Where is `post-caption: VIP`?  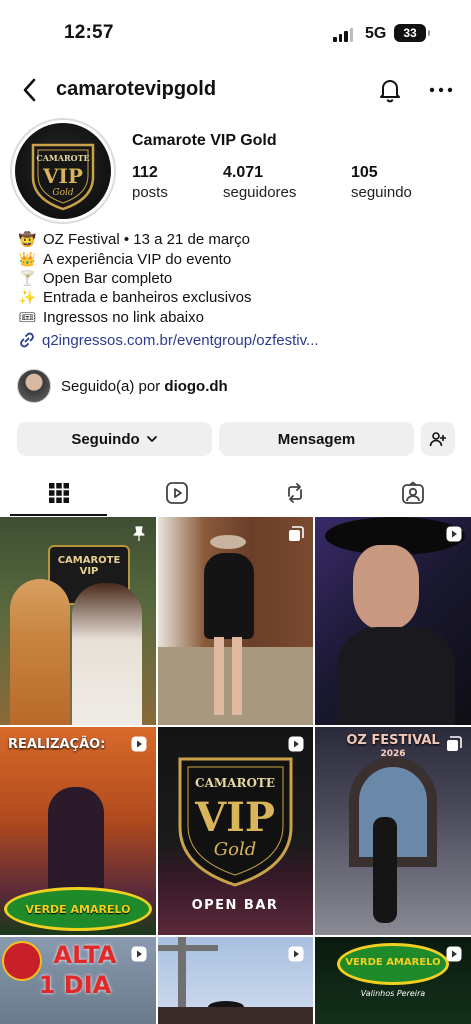
post-caption: VIP is located at coordinates (234, 817).